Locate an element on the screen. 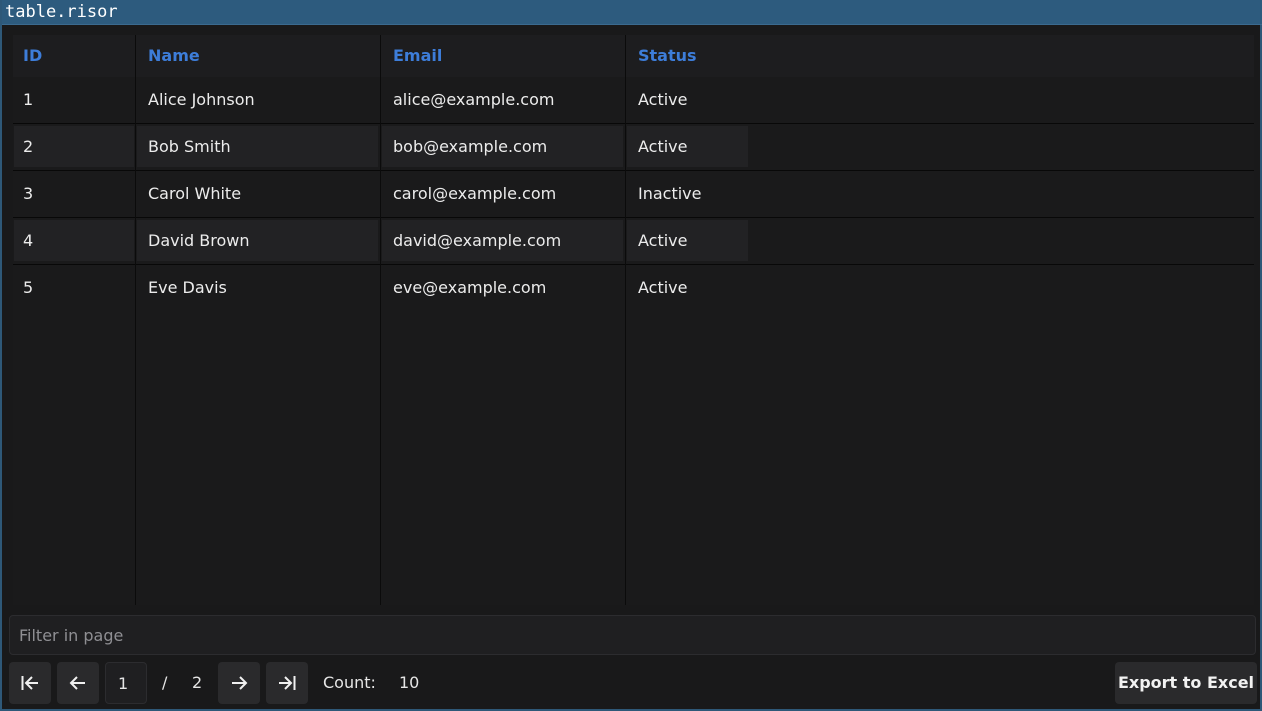 The width and height of the screenshot is (1262, 711). cell-email: david@example.com is located at coordinates (477, 240).